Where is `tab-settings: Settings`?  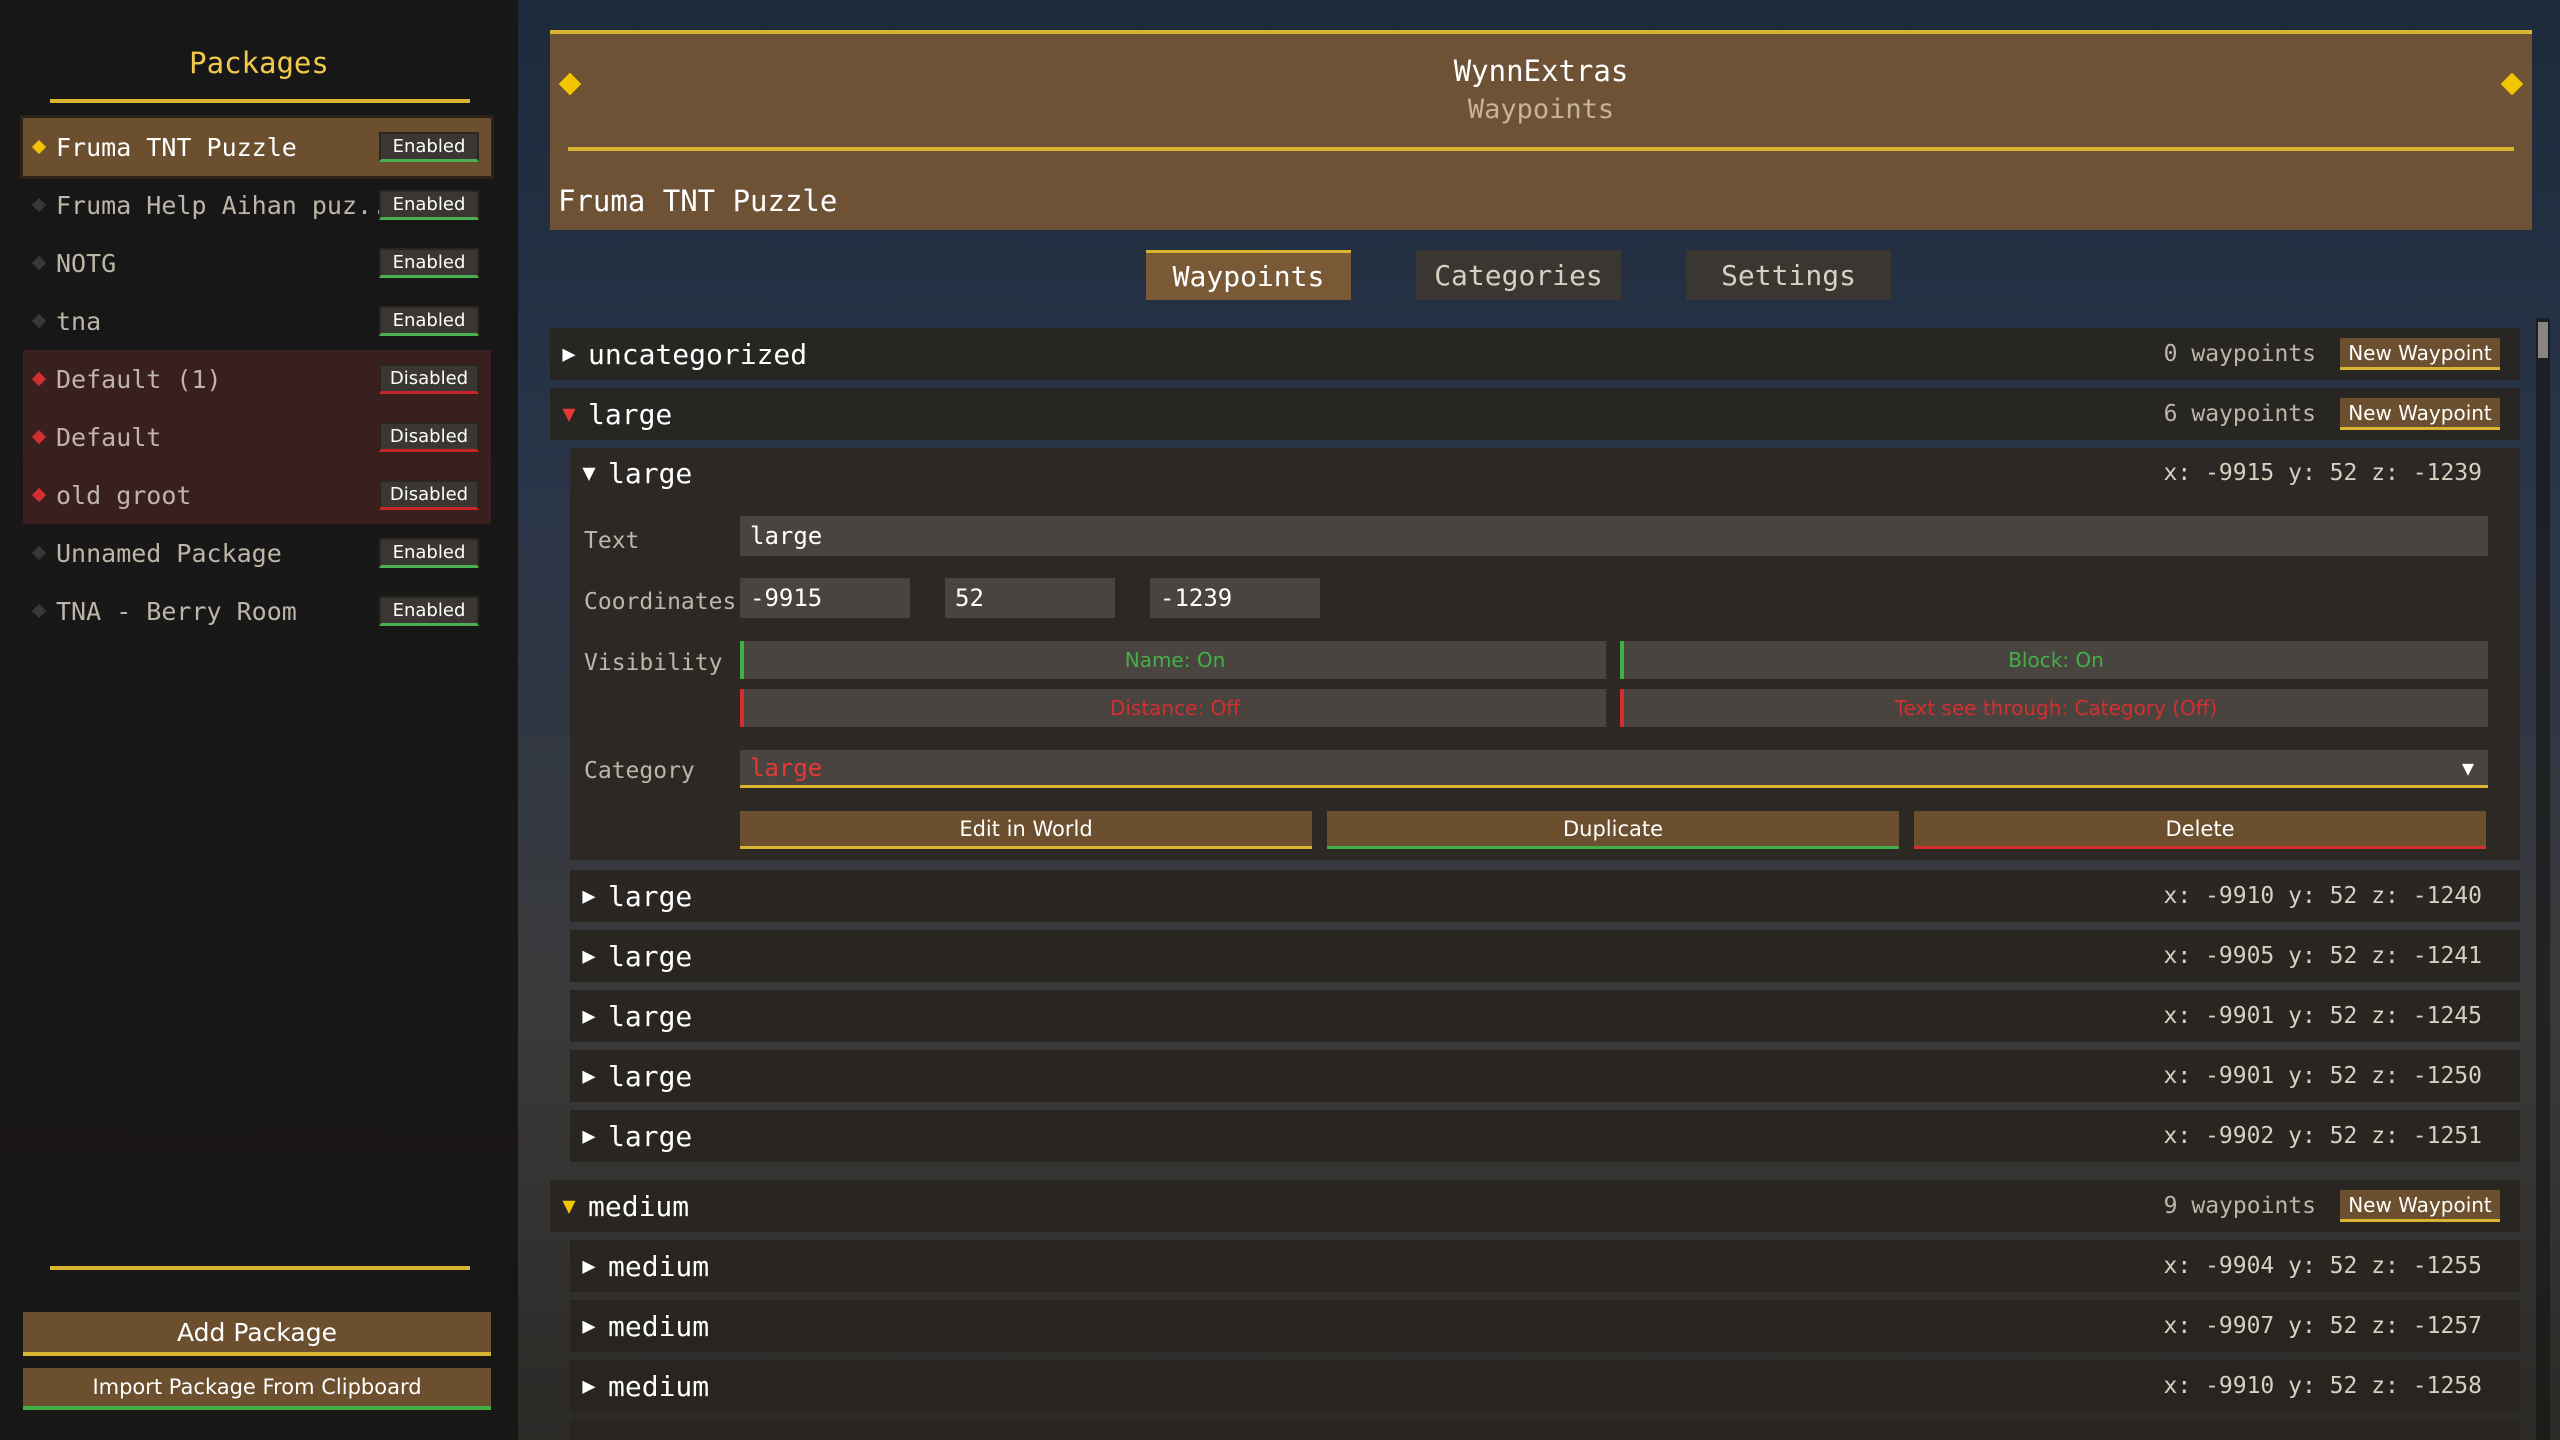
tab-settings: Settings is located at coordinates (1788, 275).